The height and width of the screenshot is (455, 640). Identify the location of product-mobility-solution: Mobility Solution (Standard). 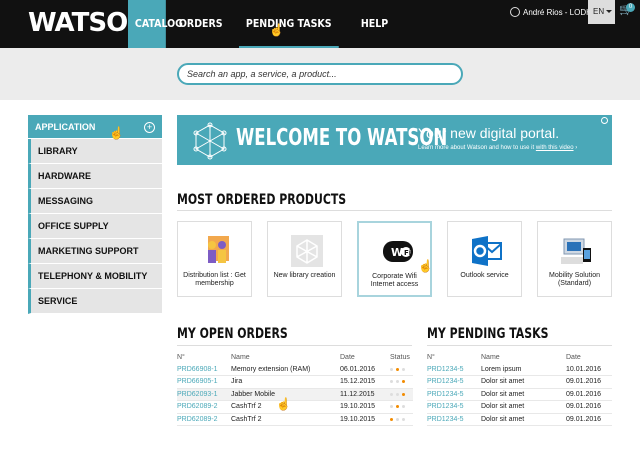
(574, 259).